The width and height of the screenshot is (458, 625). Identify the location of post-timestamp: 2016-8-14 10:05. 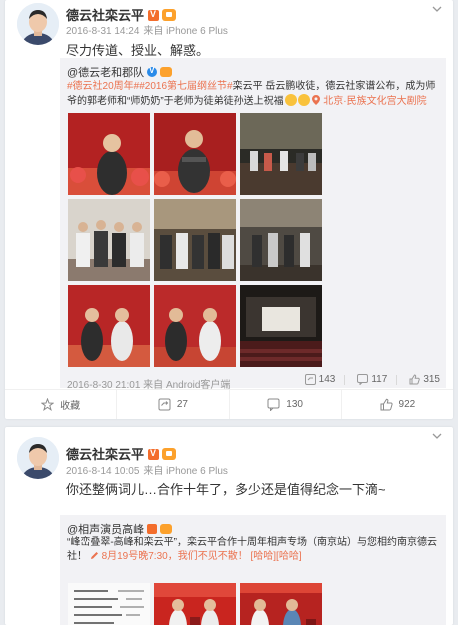
(102, 471).